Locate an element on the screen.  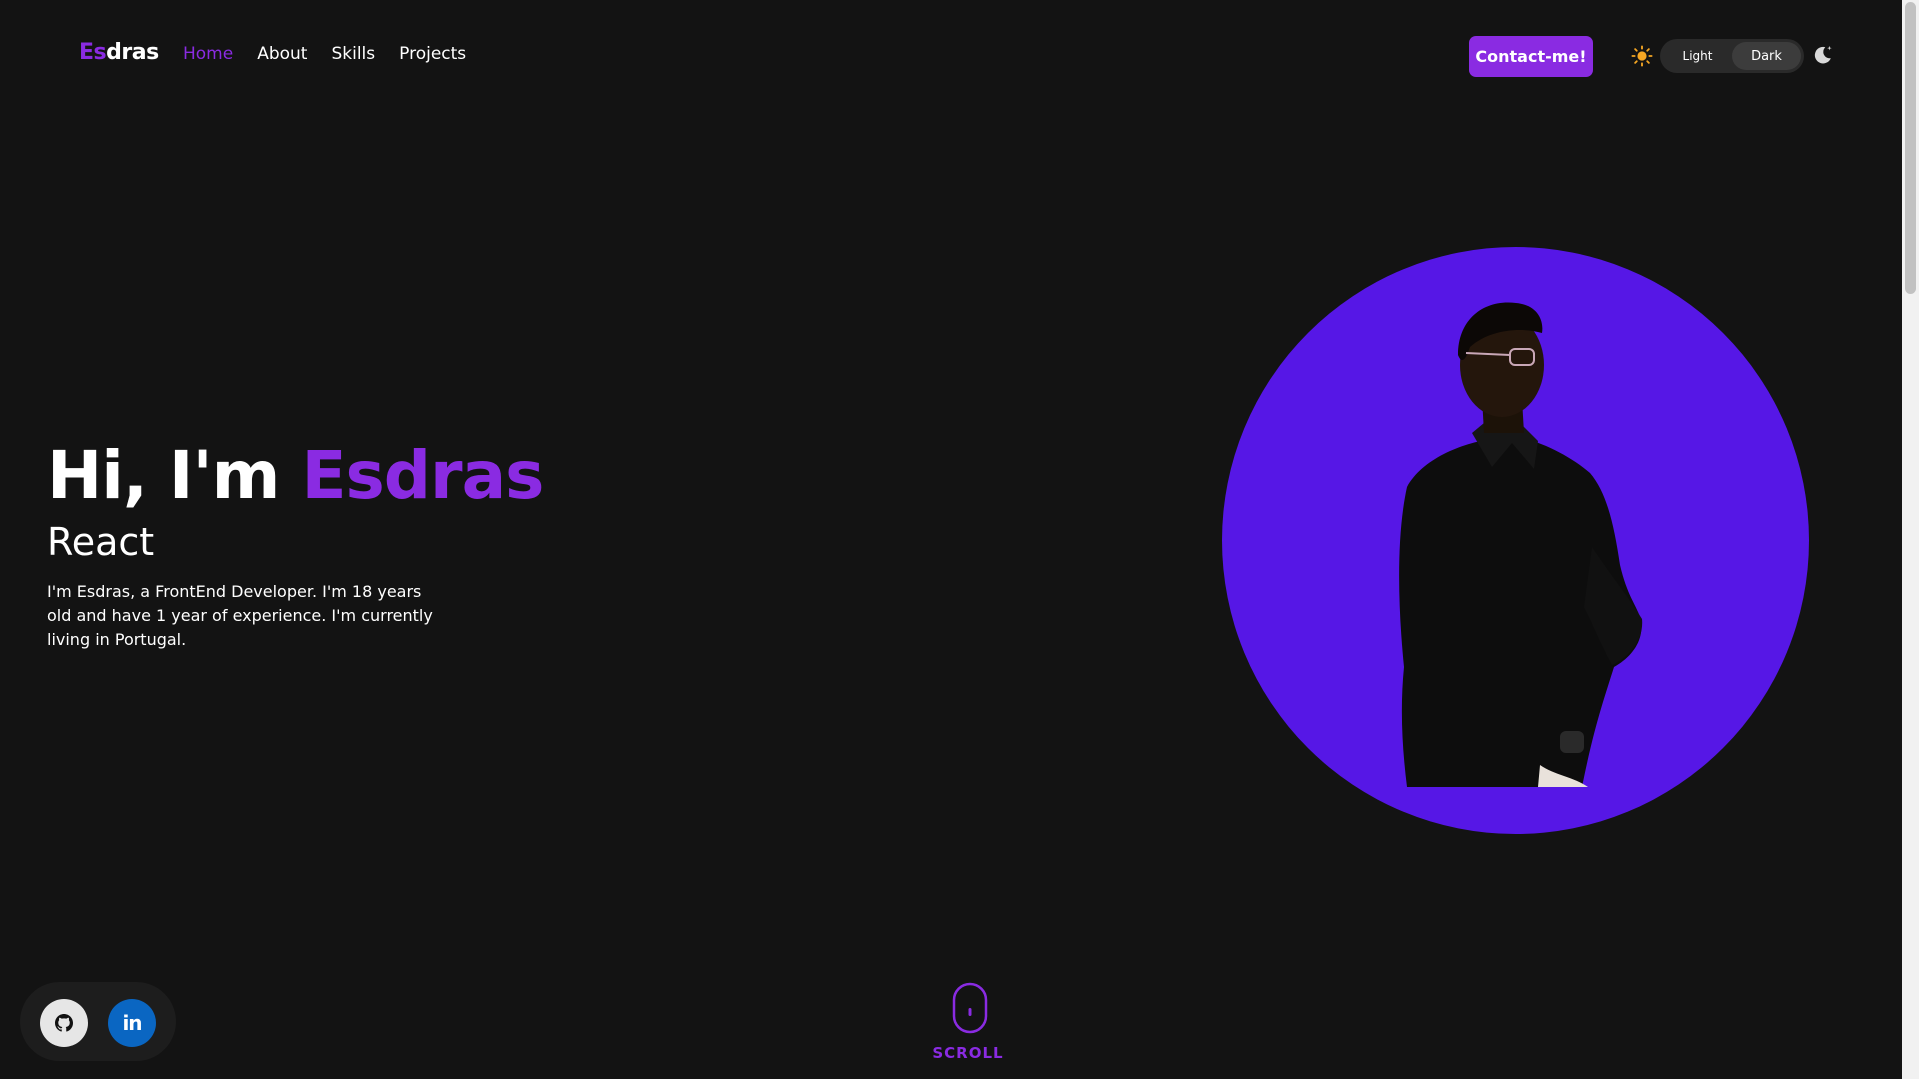
linkedin-icon: in is located at coordinates (132, 1023).